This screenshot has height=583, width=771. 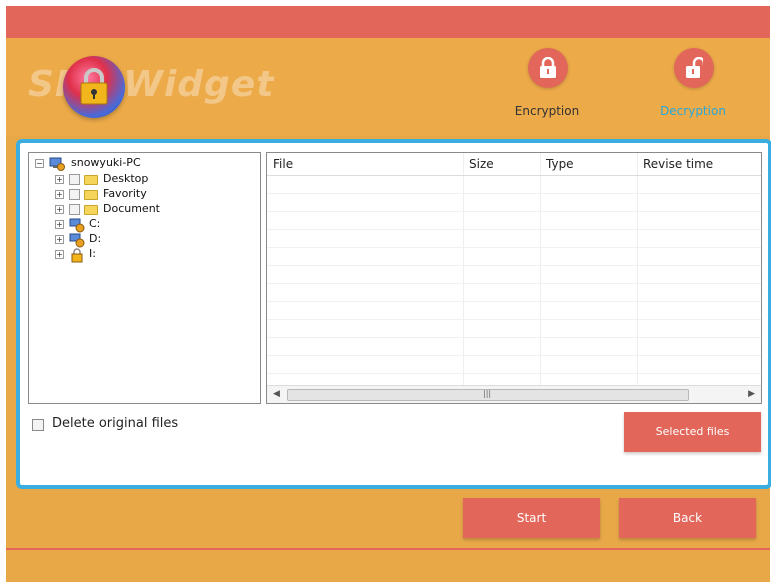 What do you see at coordinates (95, 238) in the screenshot?
I see `tree-item-label: D:` at bounding box center [95, 238].